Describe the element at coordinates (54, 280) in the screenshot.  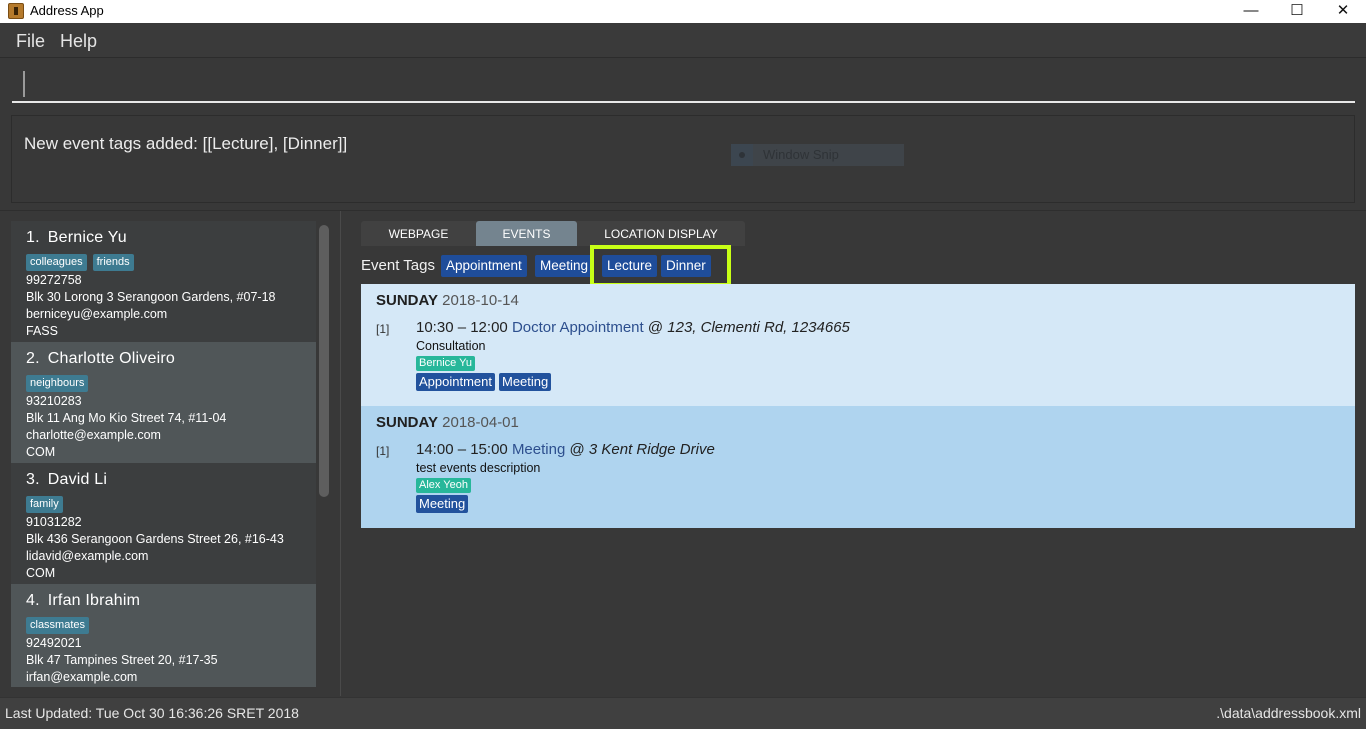
I see `person-phone: 99272758` at that location.